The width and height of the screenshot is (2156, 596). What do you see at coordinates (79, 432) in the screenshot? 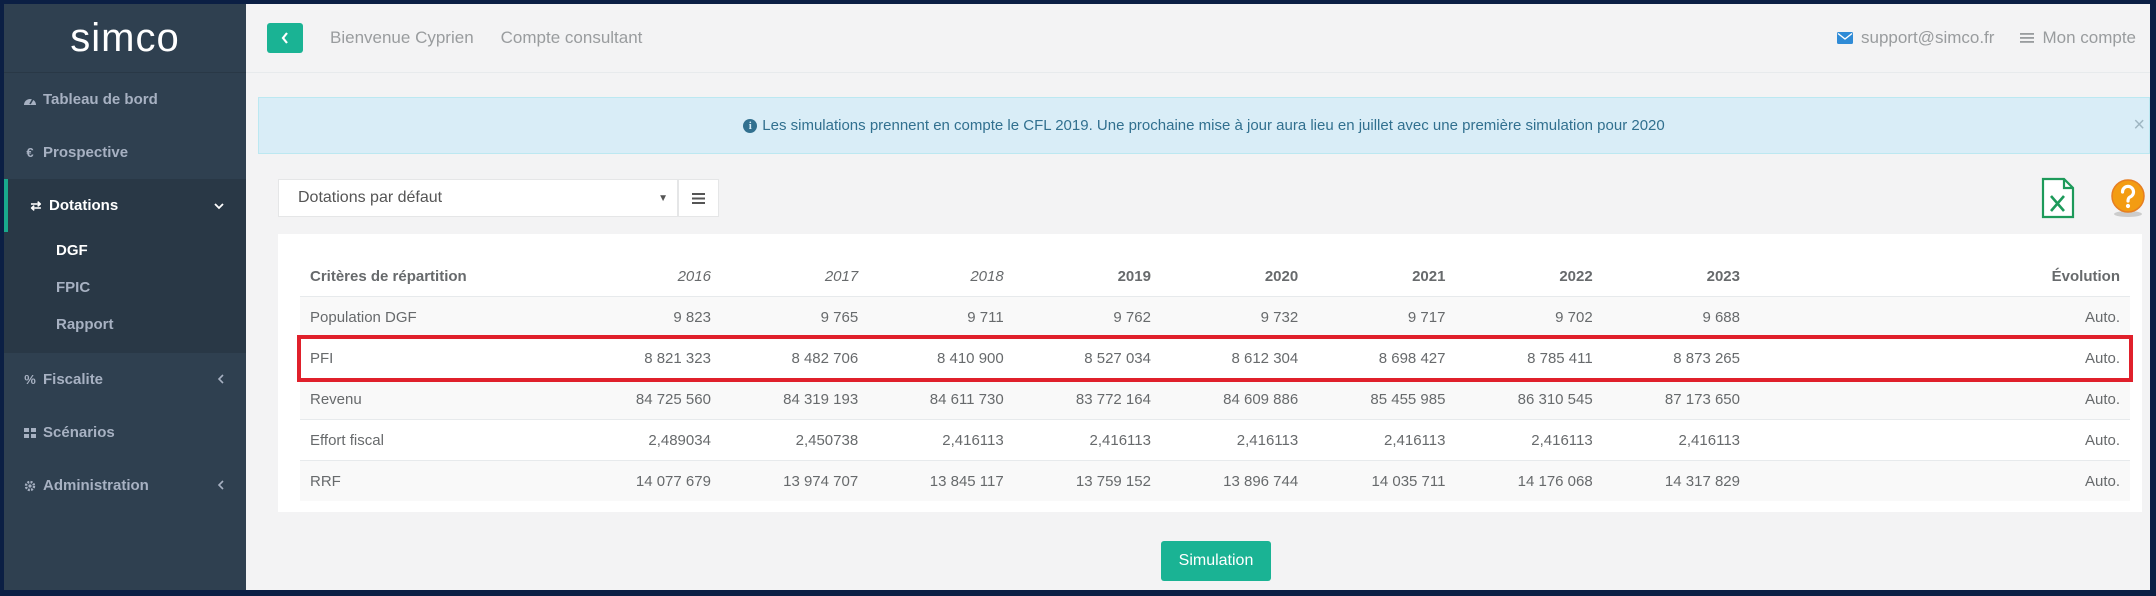
I see `sidebar-item-label: Scénarios` at bounding box center [79, 432].